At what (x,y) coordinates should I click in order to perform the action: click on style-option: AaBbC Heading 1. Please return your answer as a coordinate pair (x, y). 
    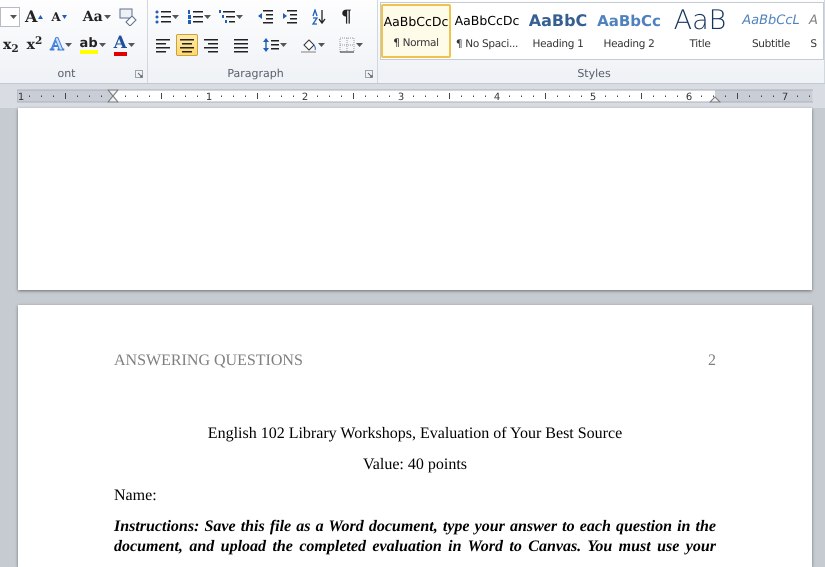
    Looking at the image, I should click on (558, 31).